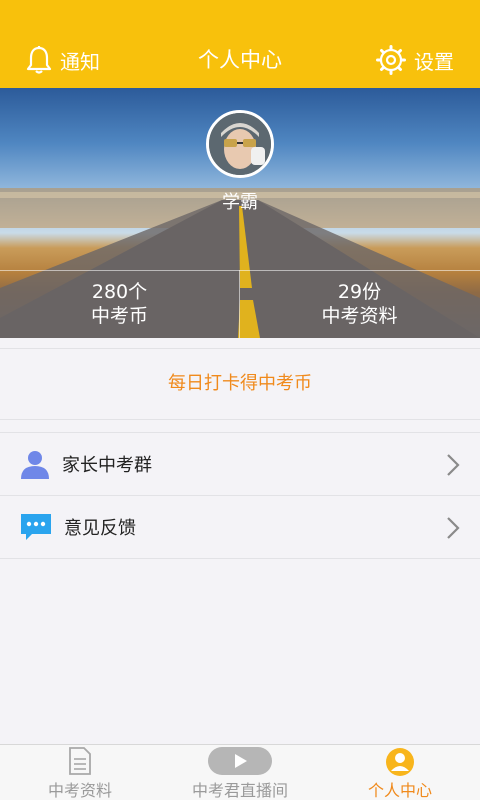 The width and height of the screenshot is (480, 800). Describe the element at coordinates (240, 384) in the screenshot. I see `daily-checkin-button: 每日打卡得中考币` at that location.